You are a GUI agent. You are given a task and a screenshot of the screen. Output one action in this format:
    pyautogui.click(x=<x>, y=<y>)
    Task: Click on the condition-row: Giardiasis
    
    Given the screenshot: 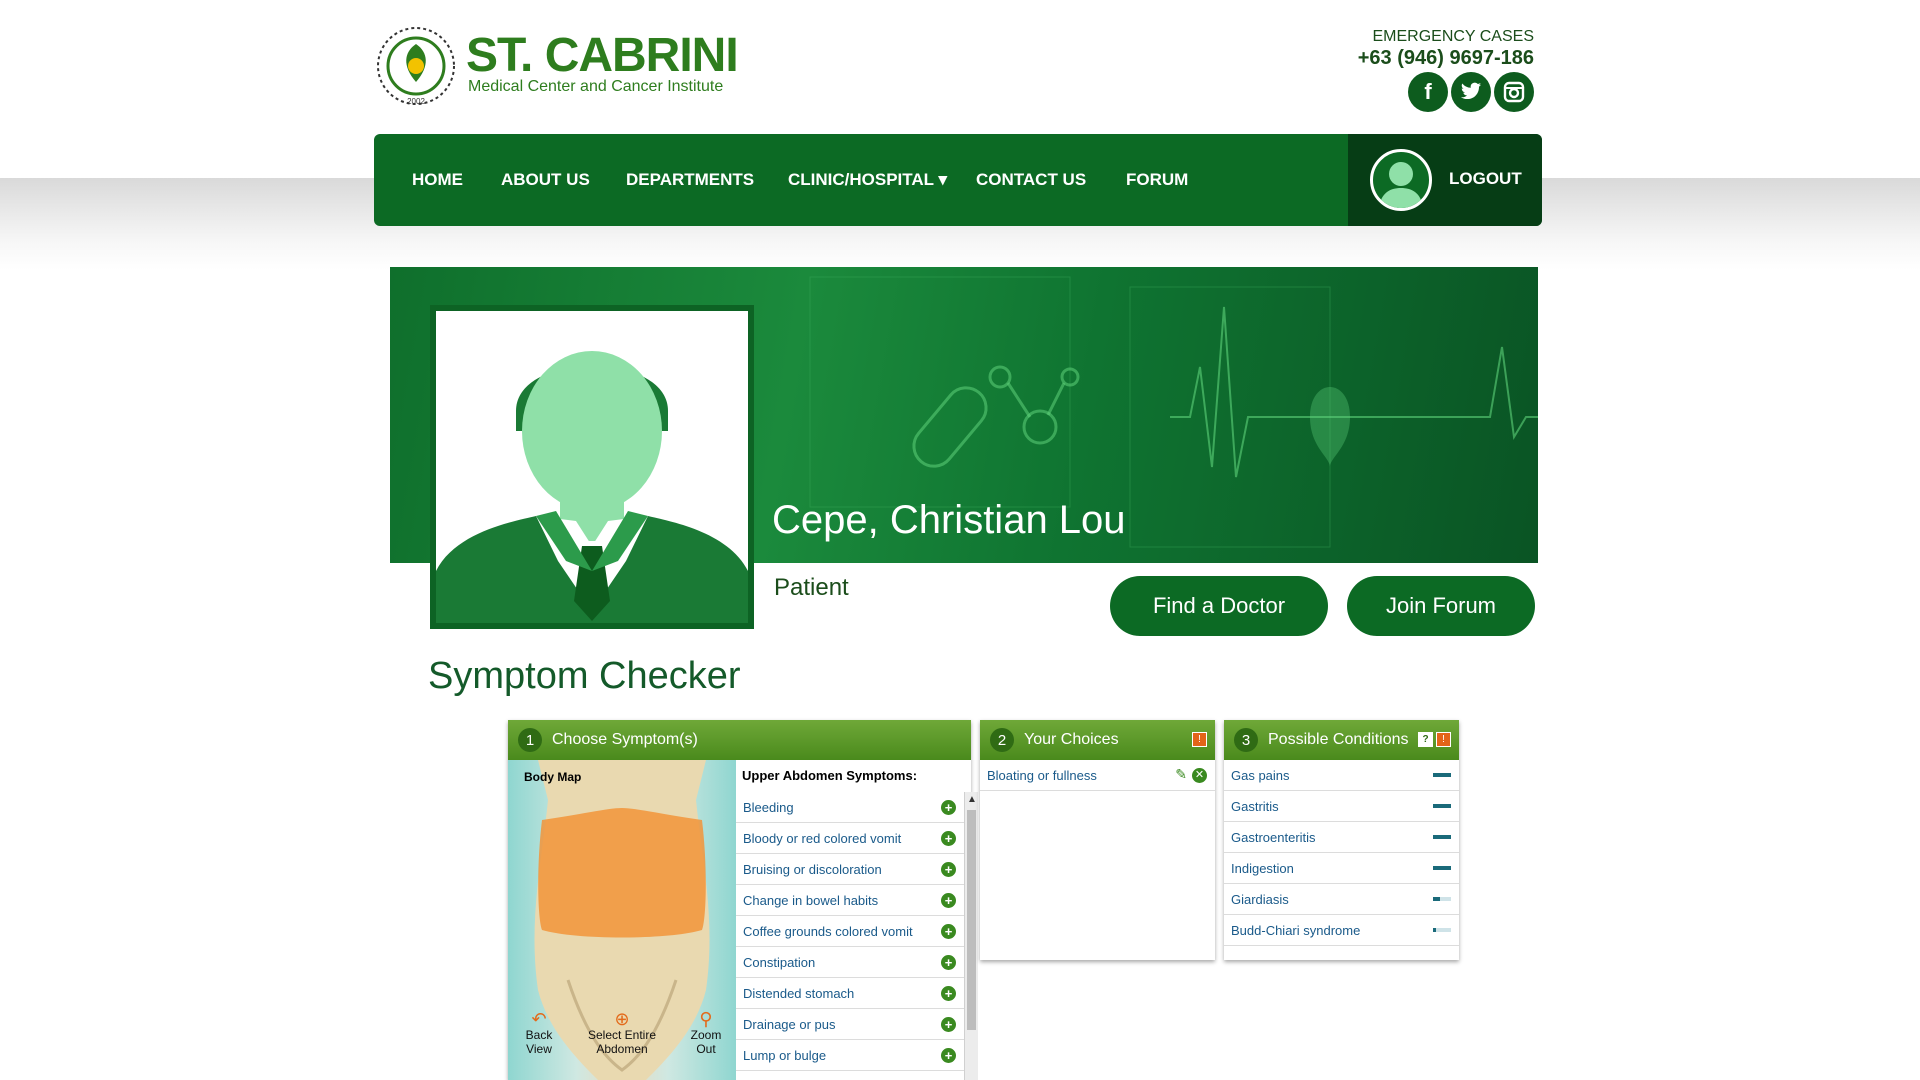 What is the action you would take?
    pyautogui.click(x=1341, y=899)
    